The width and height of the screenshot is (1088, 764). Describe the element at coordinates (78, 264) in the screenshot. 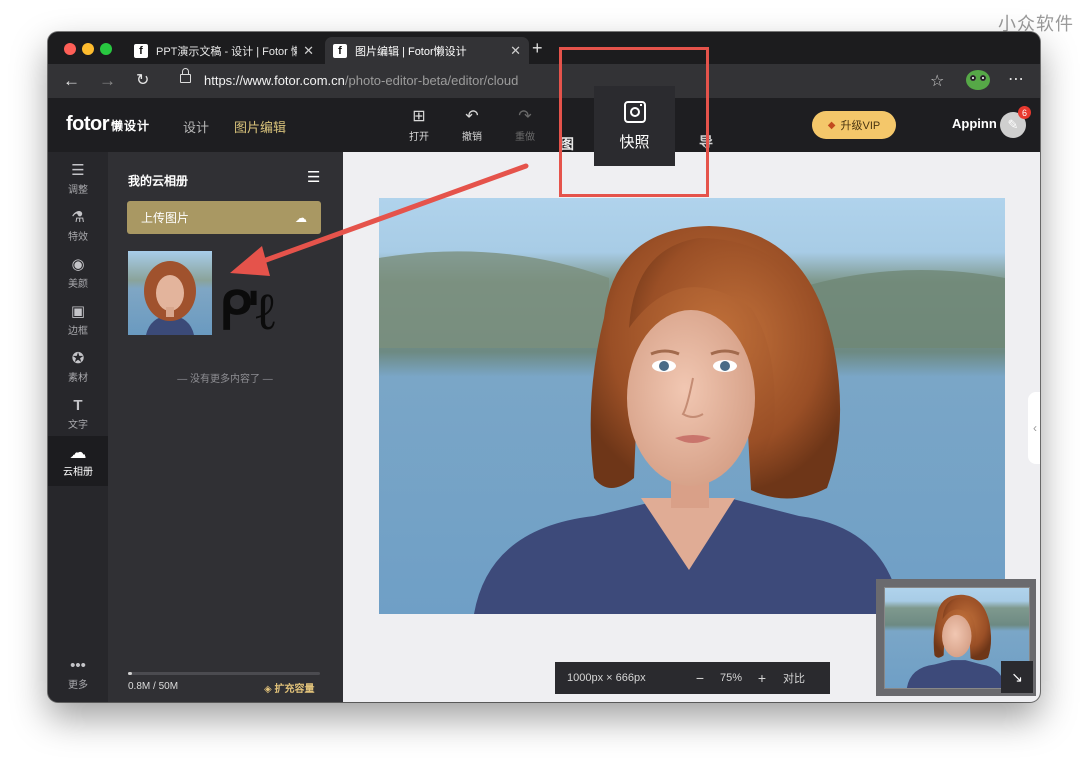

I see `eye-icon: ◉` at that location.